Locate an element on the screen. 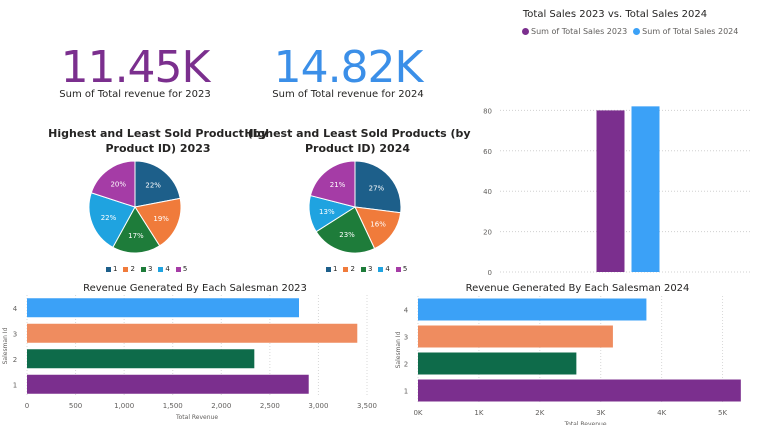  legend-dot-2023-icon is located at coordinates (525, 31).